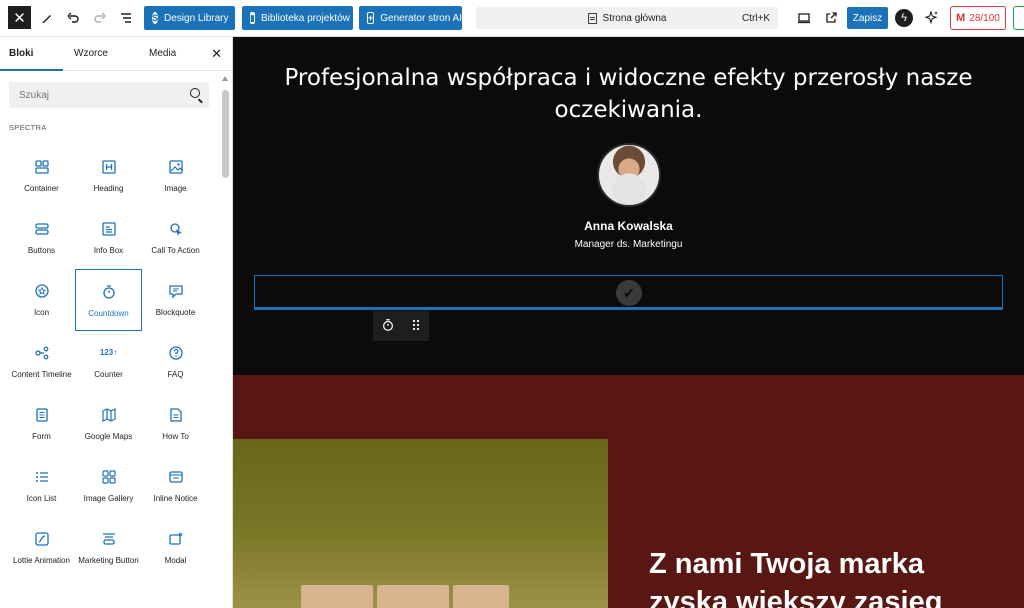 Image resolution: width=1024 pixels, height=608 pixels. I want to click on inserter-tabs: Bloki Wzorce Media ✕, so click(116, 54).